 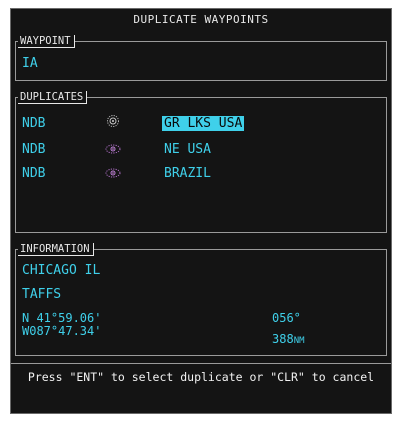 I want to click on info-bearing: 056°, so click(x=286, y=318).